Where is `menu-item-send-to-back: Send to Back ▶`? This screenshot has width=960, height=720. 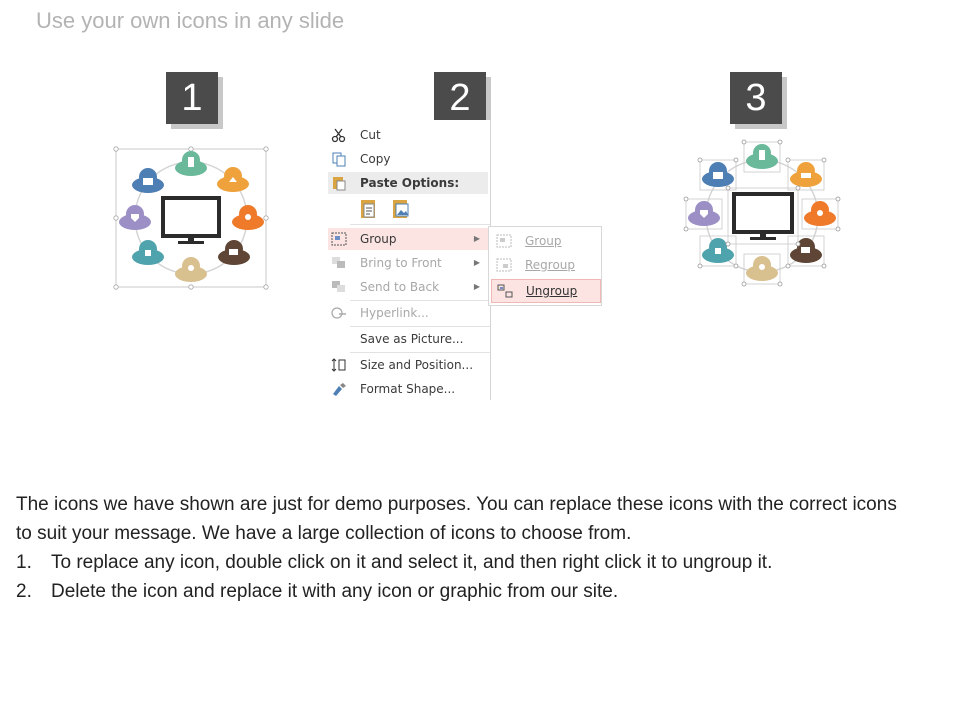 menu-item-send-to-back: Send to Back ▶ is located at coordinates (408, 287).